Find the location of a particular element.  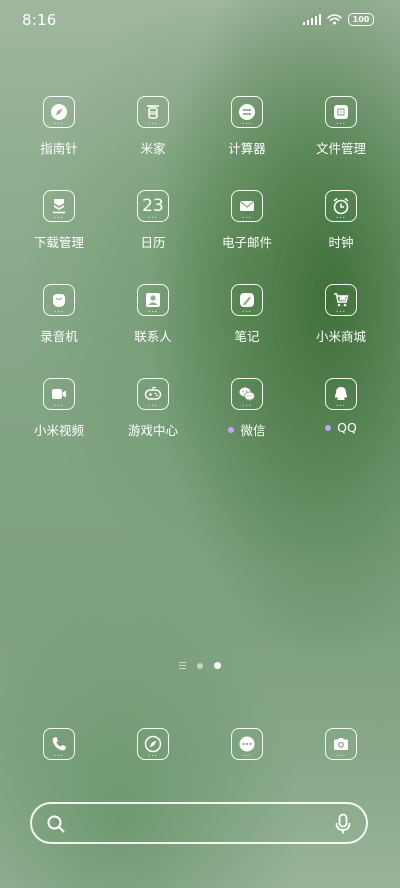

game-center-icon: ••• is located at coordinates (153, 394).